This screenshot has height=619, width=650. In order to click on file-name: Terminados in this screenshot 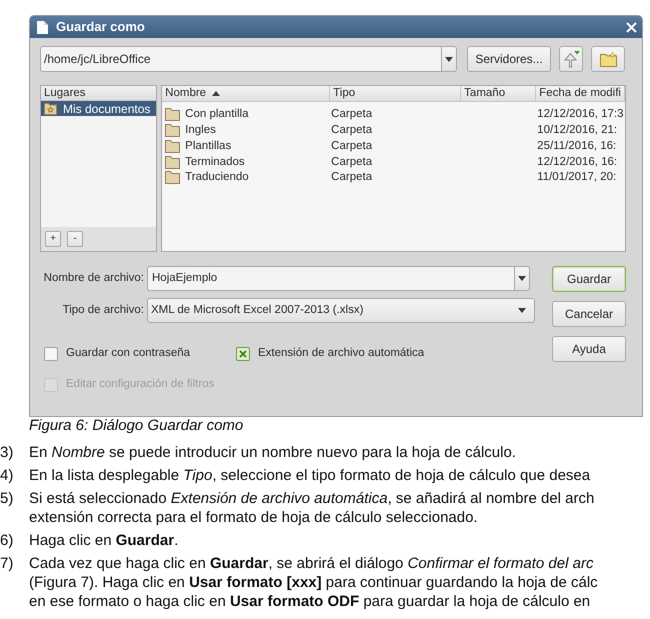, I will do `click(215, 162)`.